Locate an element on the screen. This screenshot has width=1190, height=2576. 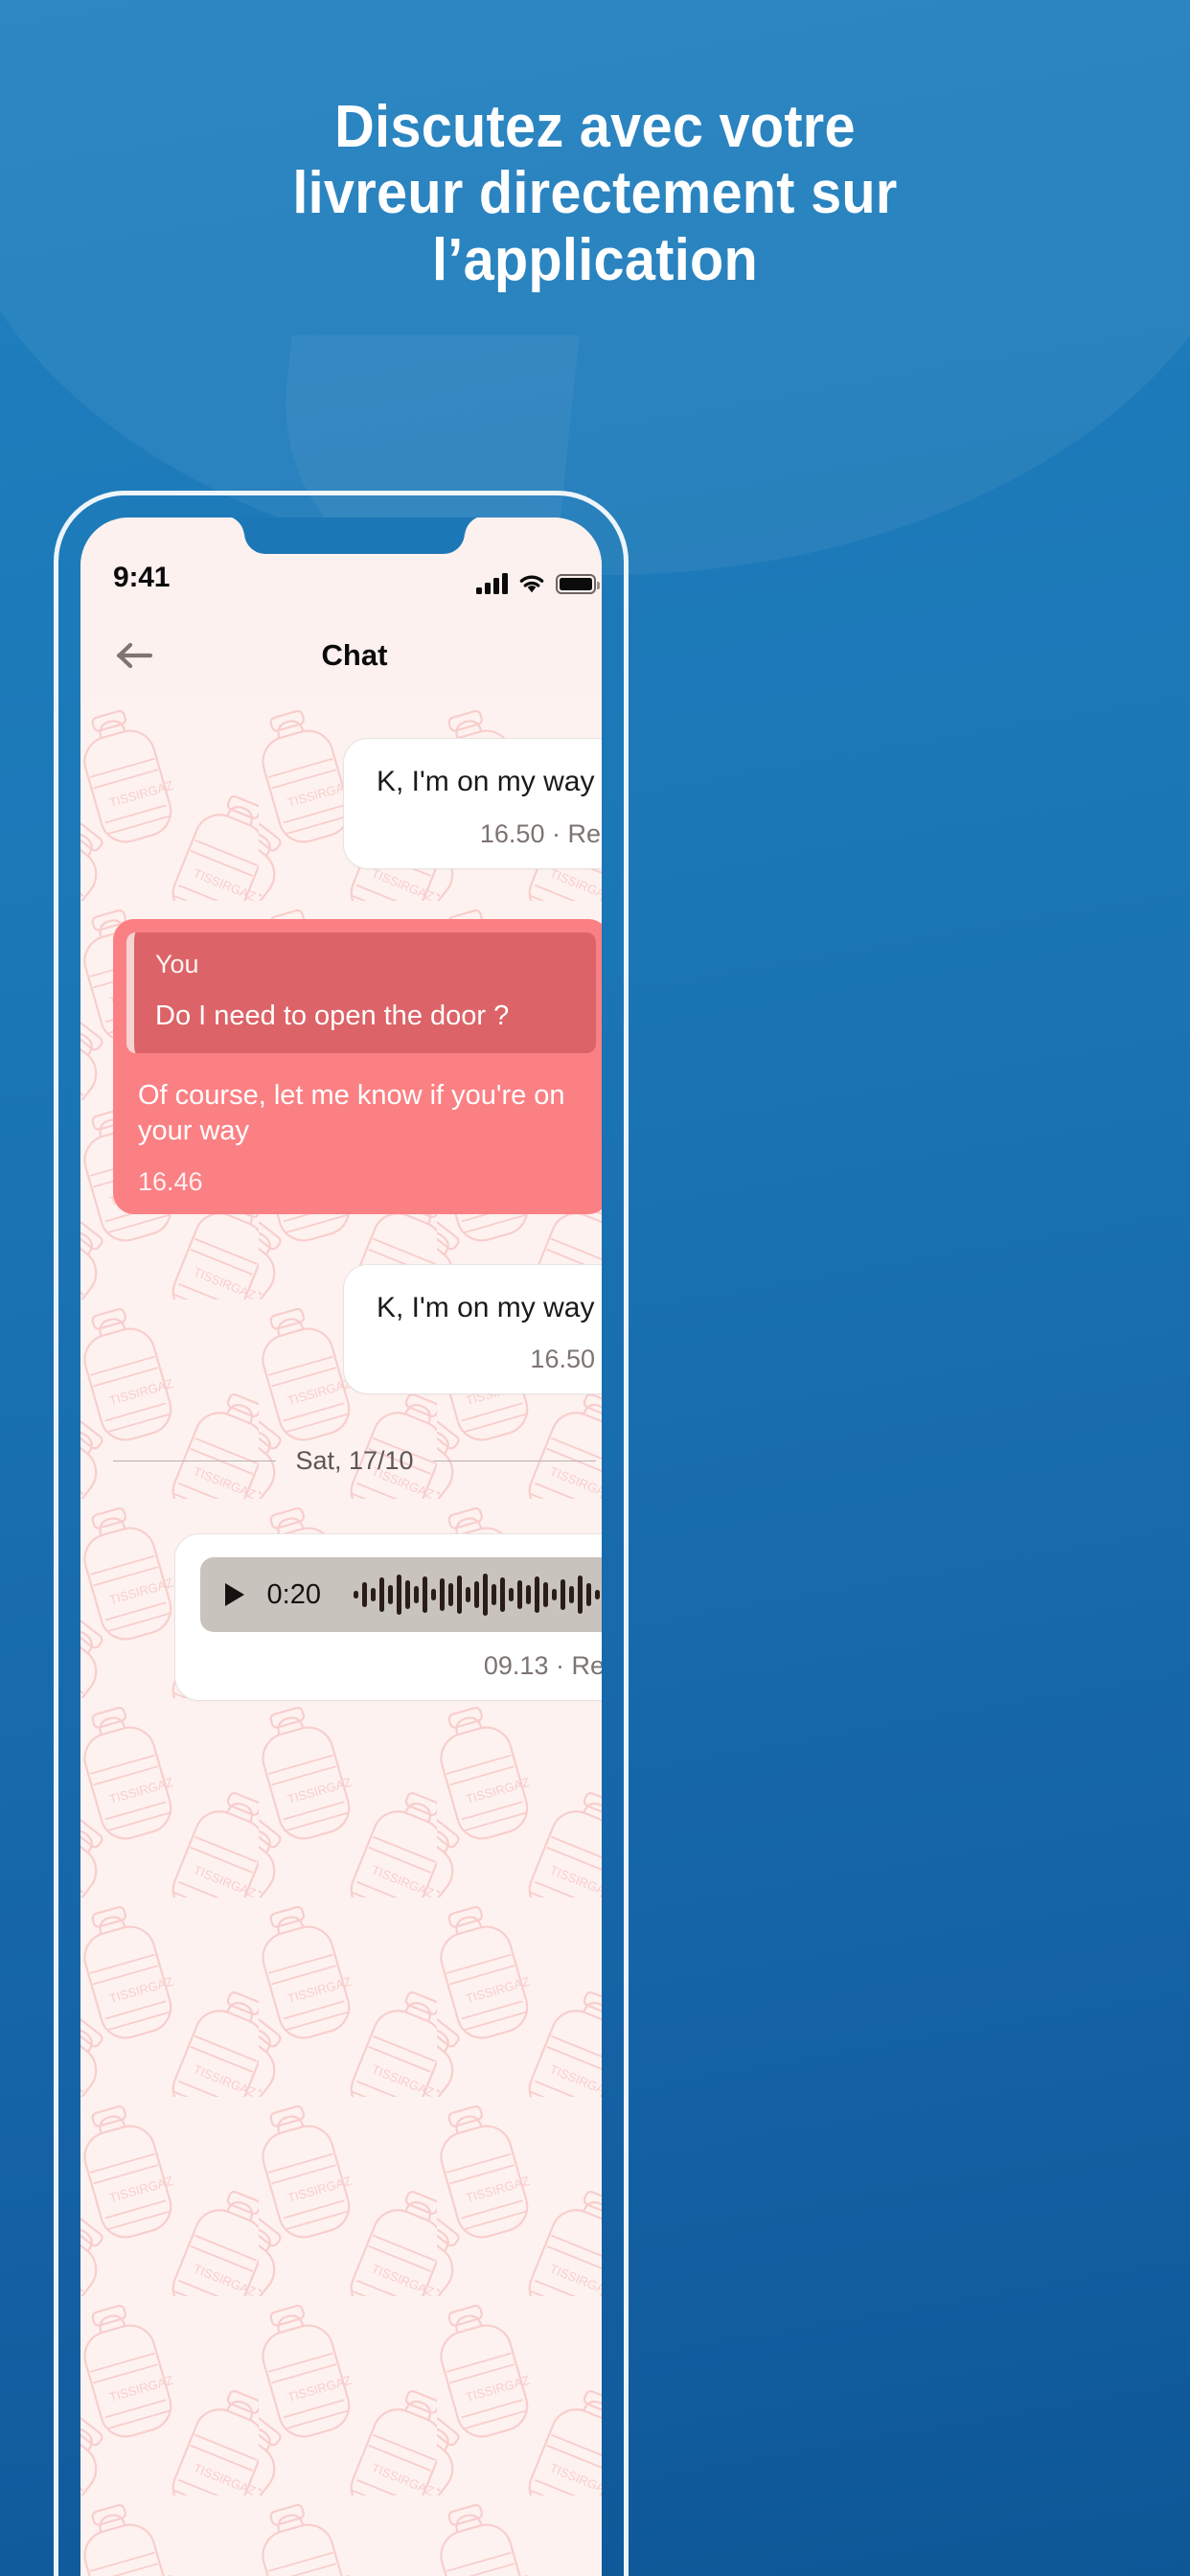
page-title-chat: Chat is located at coordinates (355, 655).